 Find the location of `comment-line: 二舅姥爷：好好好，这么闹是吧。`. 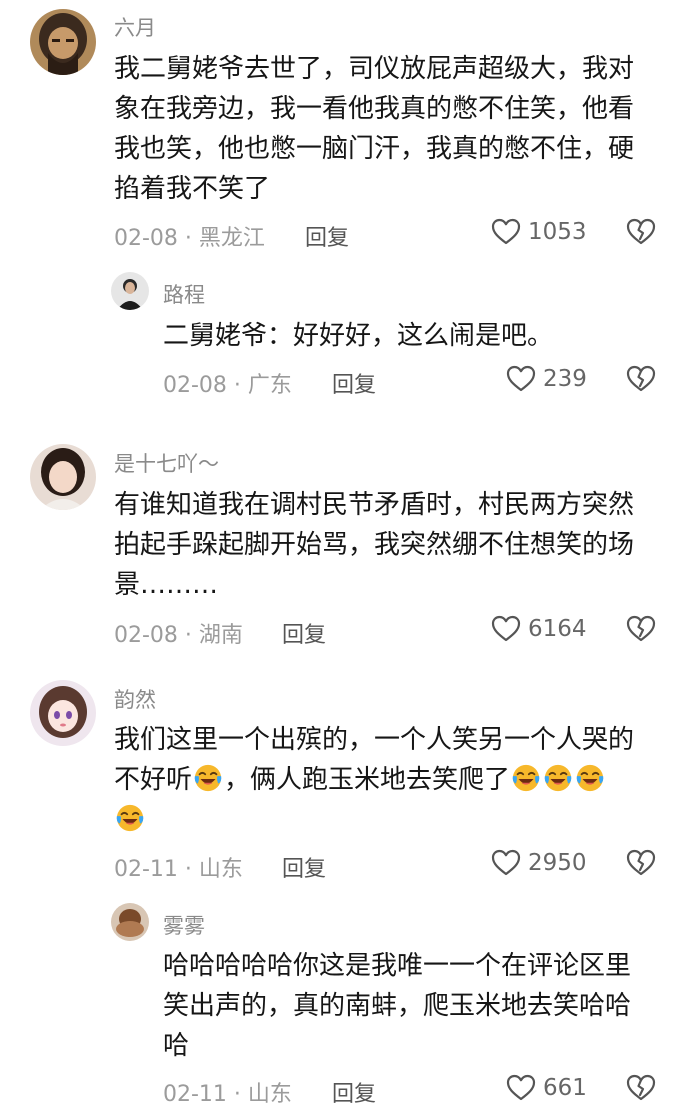

comment-line: 二舅姥爷：好好好，这么闹是吧。 is located at coordinates (358, 336).